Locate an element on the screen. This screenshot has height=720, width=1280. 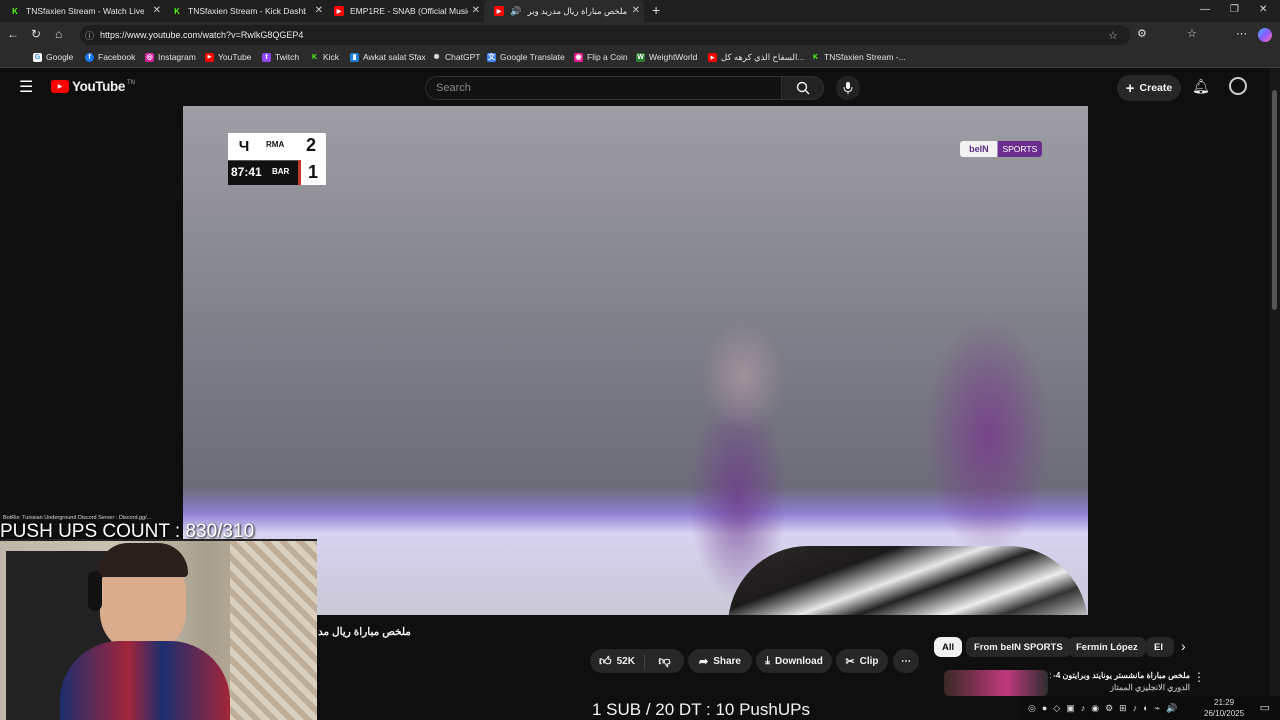
chip-all: All is located at coordinates (948, 647).